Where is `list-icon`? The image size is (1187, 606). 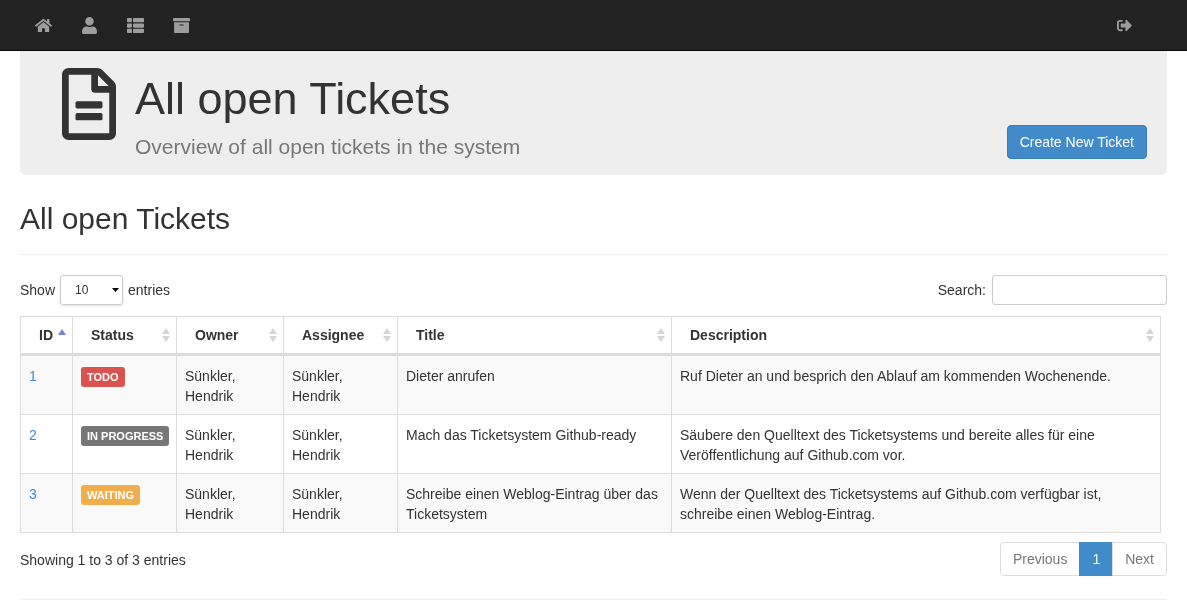 list-icon is located at coordinates (135, 25).